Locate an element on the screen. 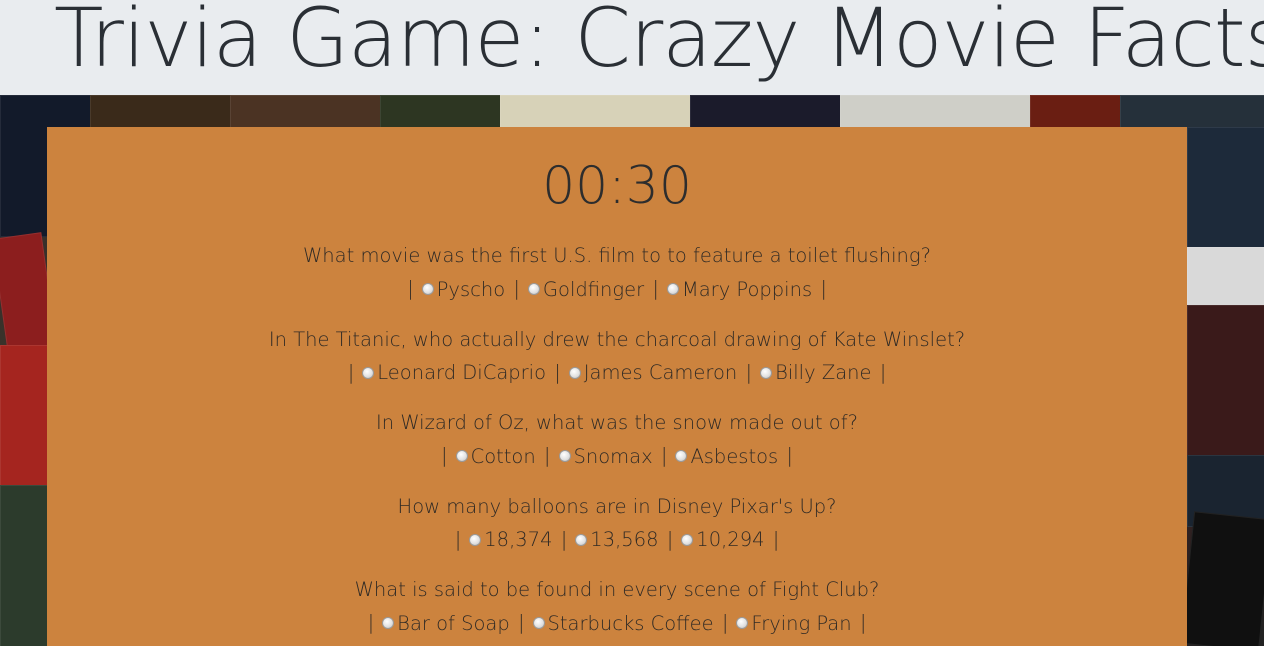 The image size is (1264, 646). answer-option: Billy Zane is located at coordinates (813, 372).